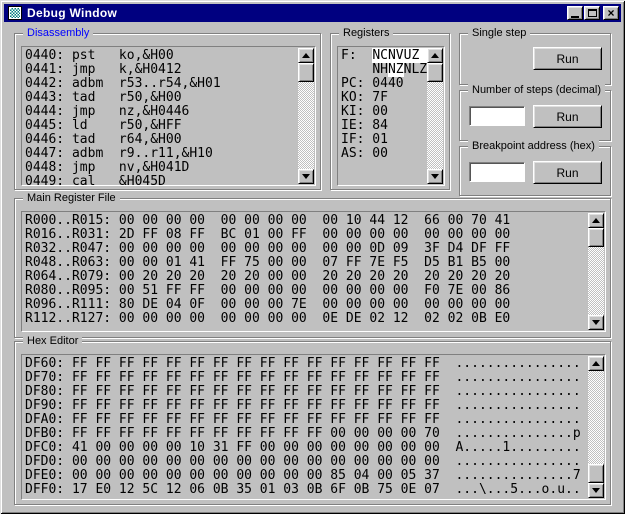 Image resolution: width=625 pixels, height=514 pixels. What do you see at coordinates (366, 33) in the screenshot?
I see `registers-label: Registers` at bounding box center [366, 33].